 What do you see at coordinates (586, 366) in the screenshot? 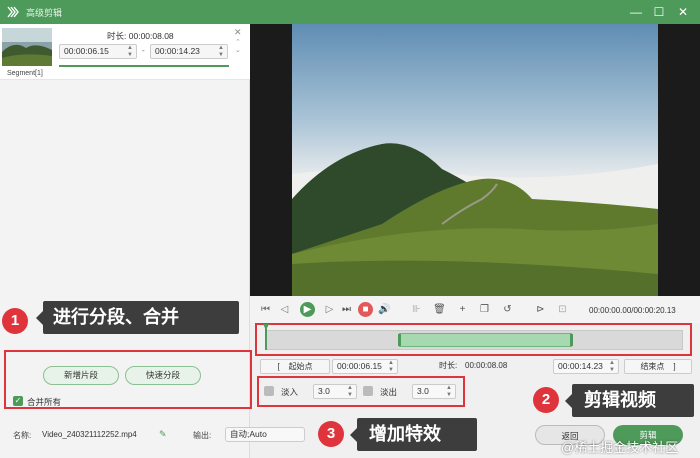
I see `end-point-input: 00:00:14.23 ▲ ▼` at bounding box center [586, 366].